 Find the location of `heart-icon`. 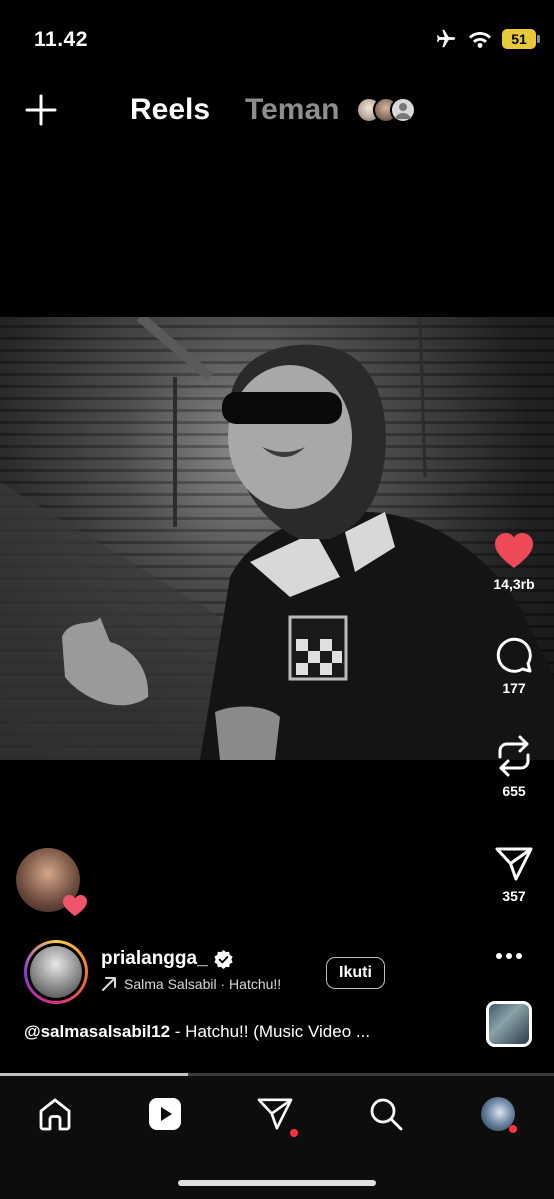

heart-icon is located at coordinates (514, 551).